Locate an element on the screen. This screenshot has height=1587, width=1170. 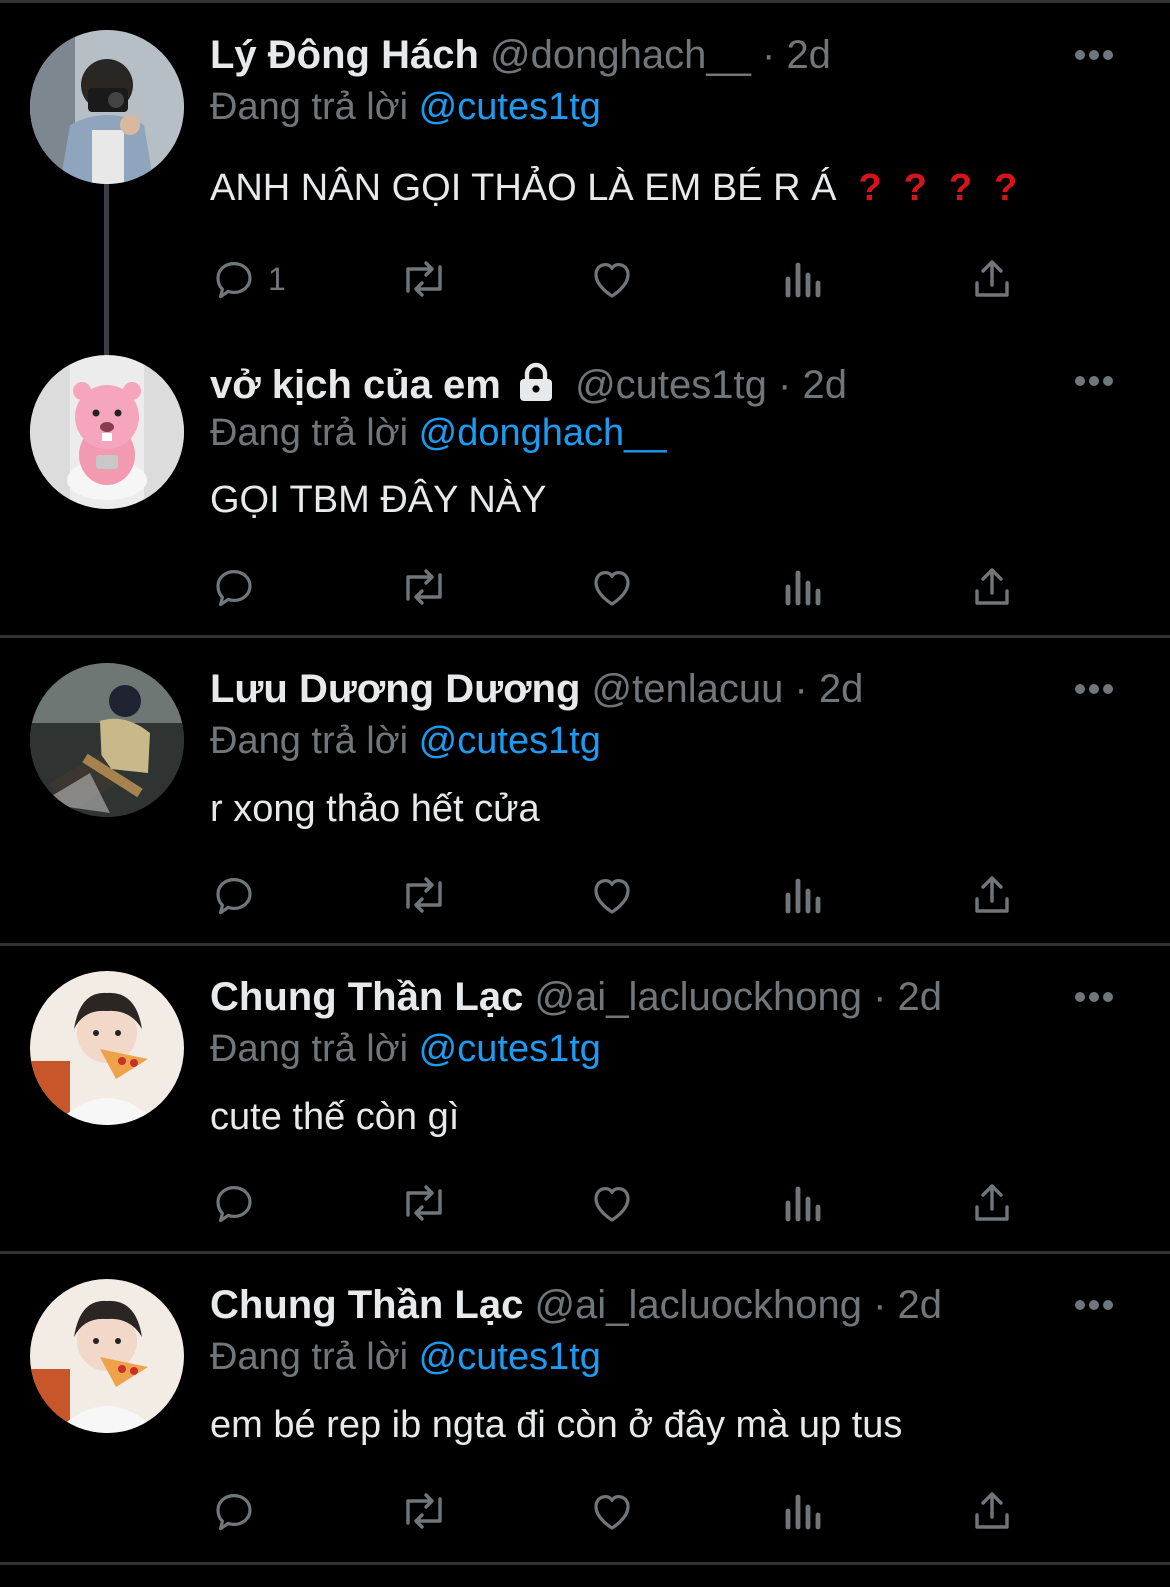
tweet-header: Lưu Dương Dương @tenlacuu · 2d is located at coordinates (536, 689).